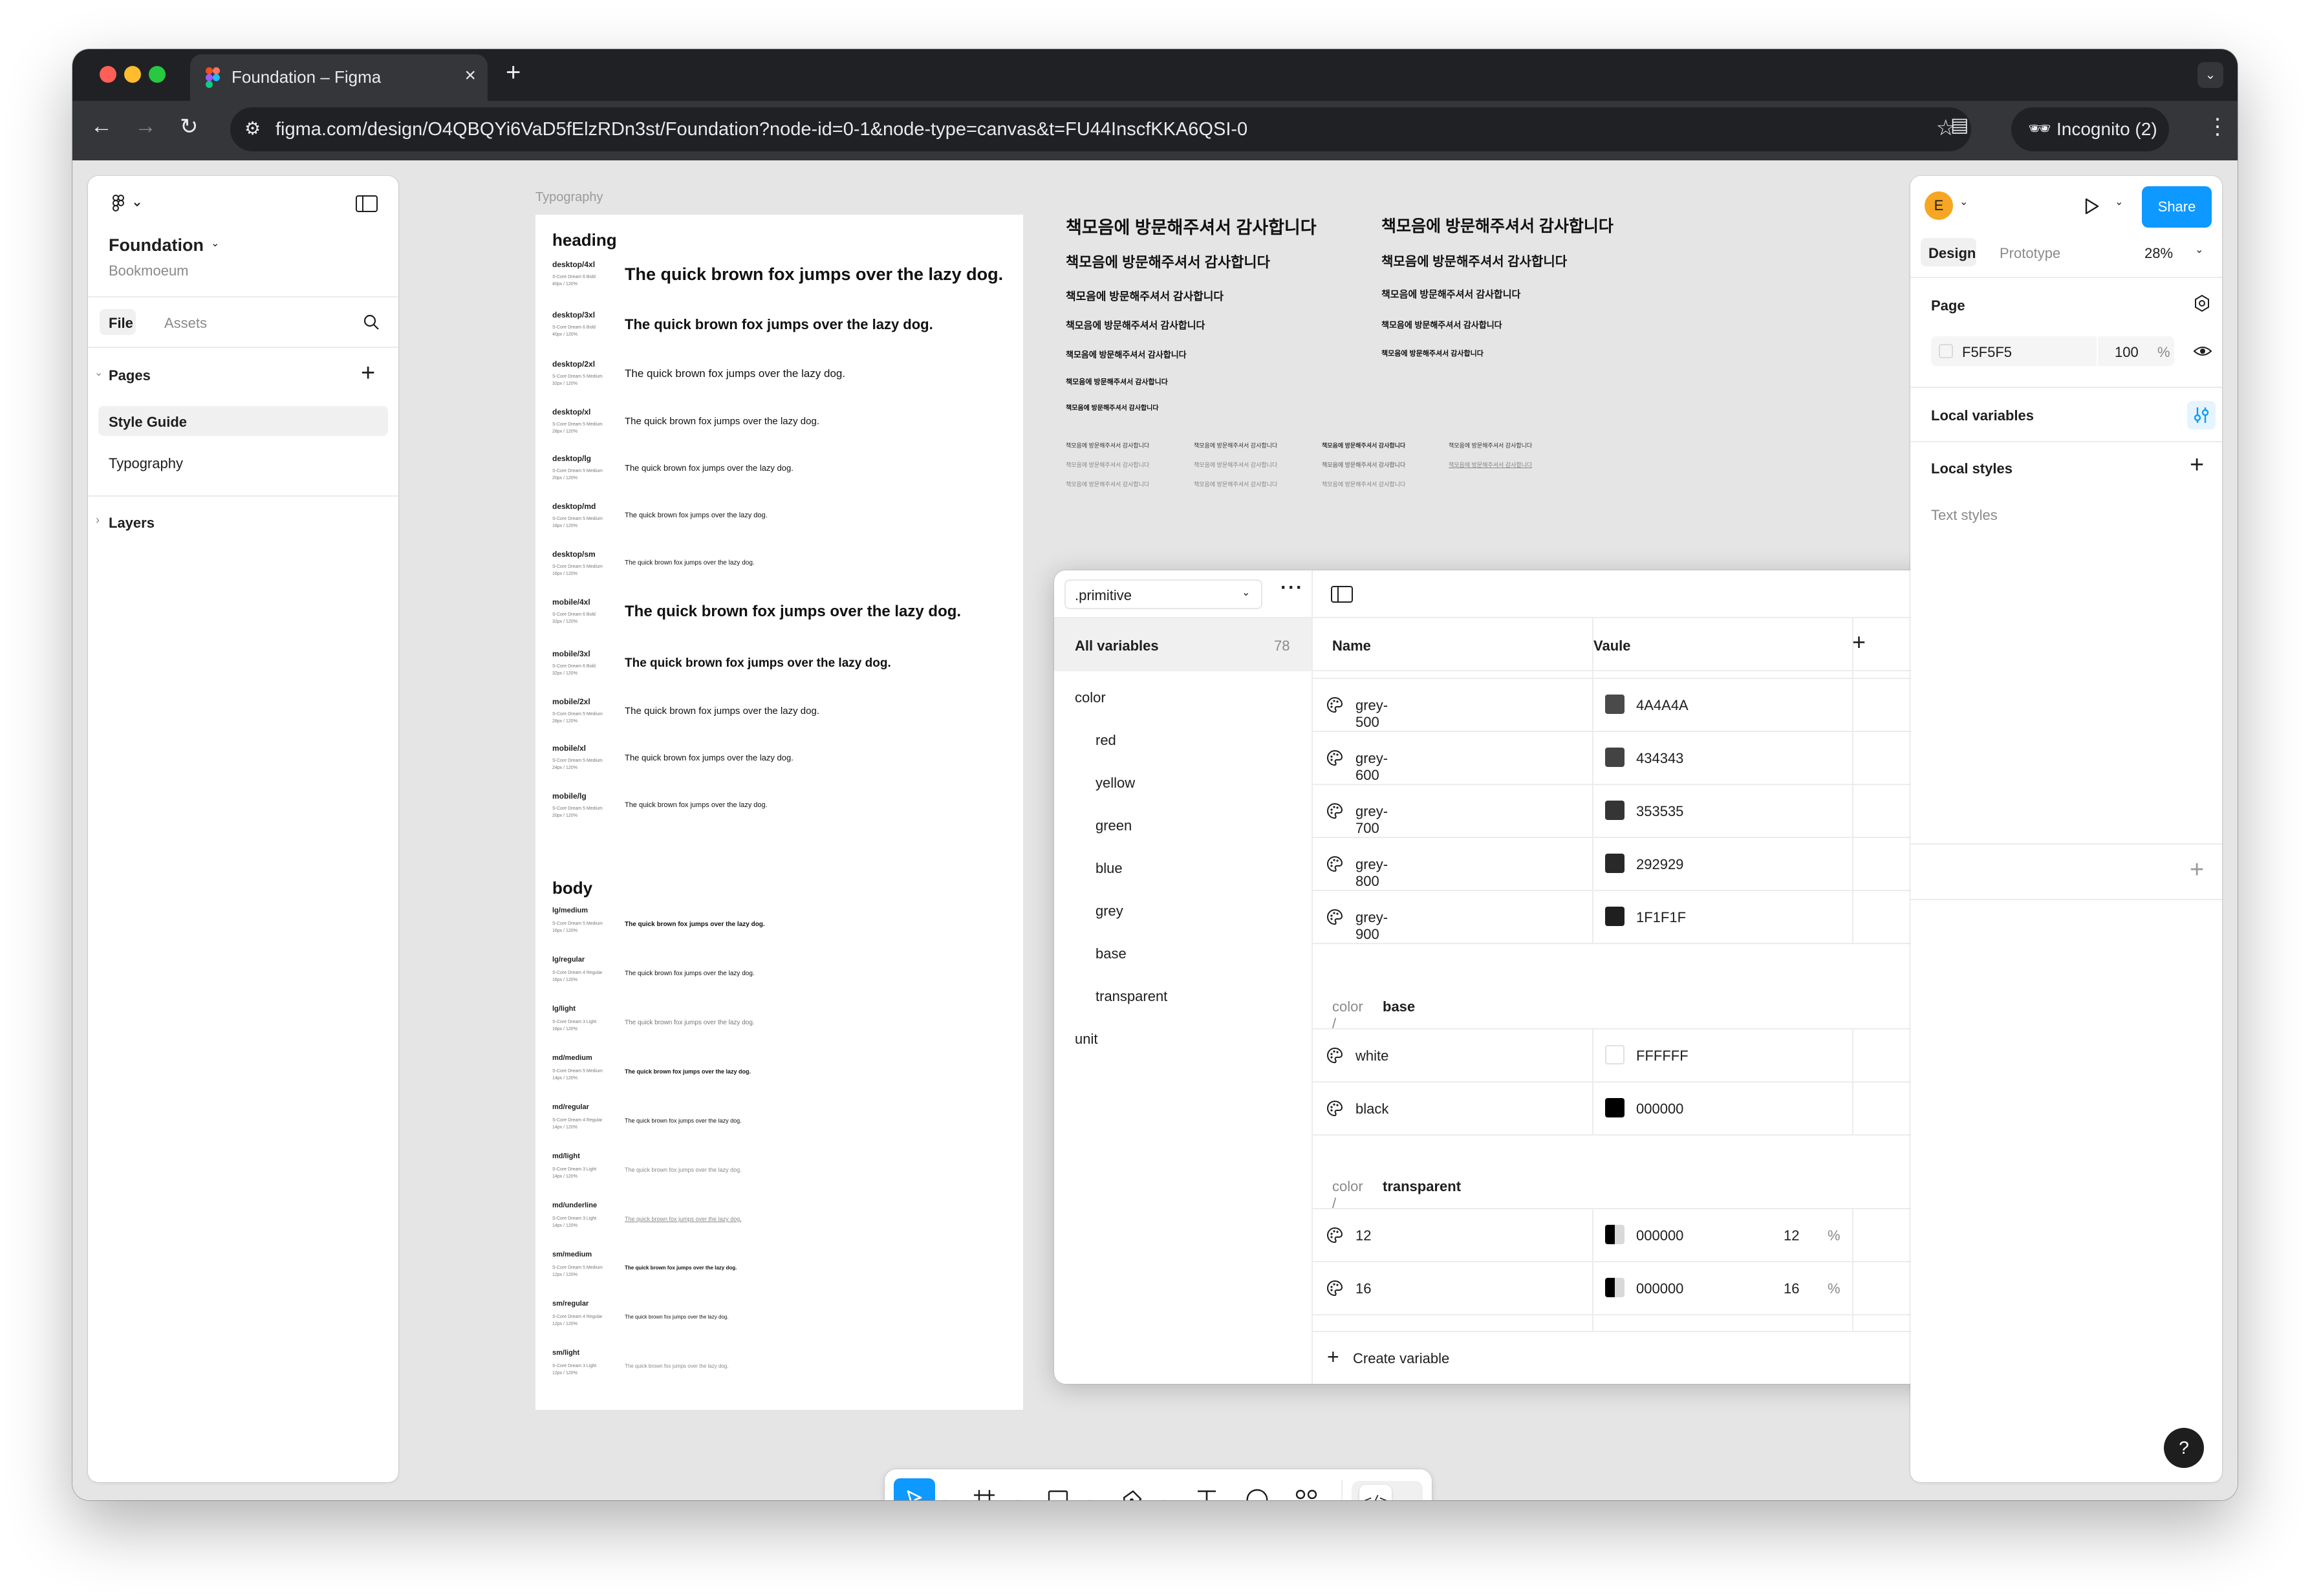 The height and width of the screenshot is (1596, 2310). I want to click on group-item: red, so click(1106, 741).